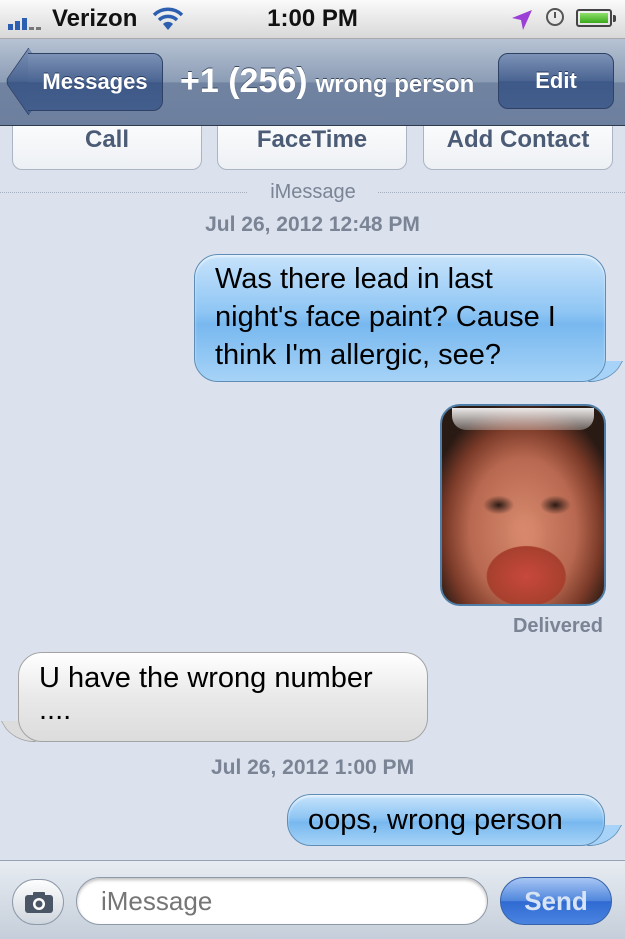 The image size is (625, 939). Describe the element at coordinates (206, 678) in the screenshot. I see `message-line: U have the wrong number` at that location.